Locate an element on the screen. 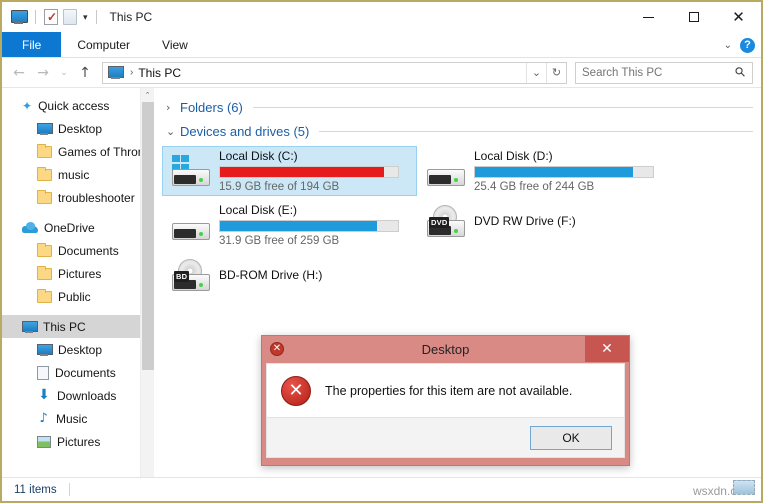  tab-view: View is located at coordinates (175, 44).